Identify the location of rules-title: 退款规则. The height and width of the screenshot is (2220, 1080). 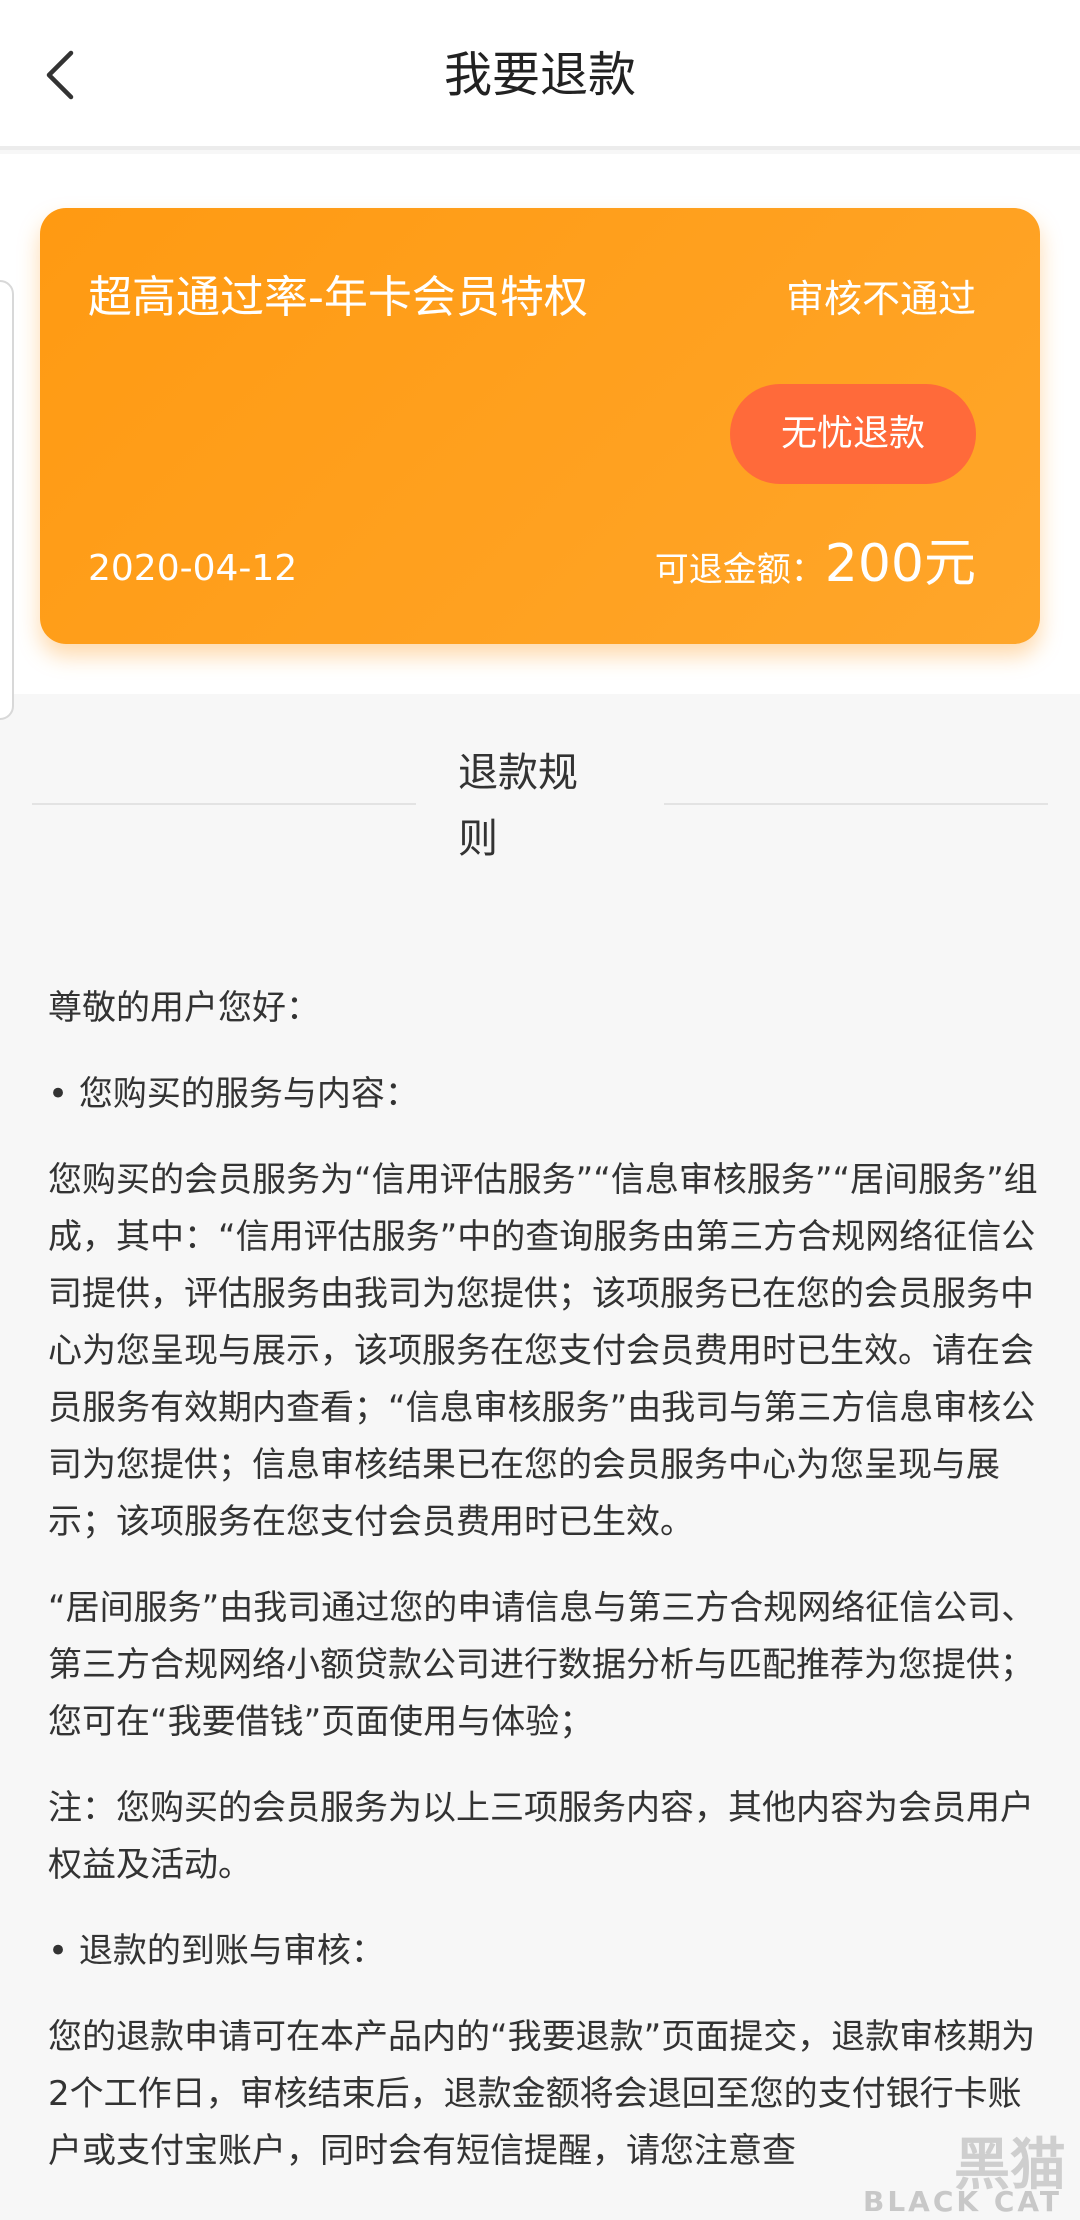
(518, 806).